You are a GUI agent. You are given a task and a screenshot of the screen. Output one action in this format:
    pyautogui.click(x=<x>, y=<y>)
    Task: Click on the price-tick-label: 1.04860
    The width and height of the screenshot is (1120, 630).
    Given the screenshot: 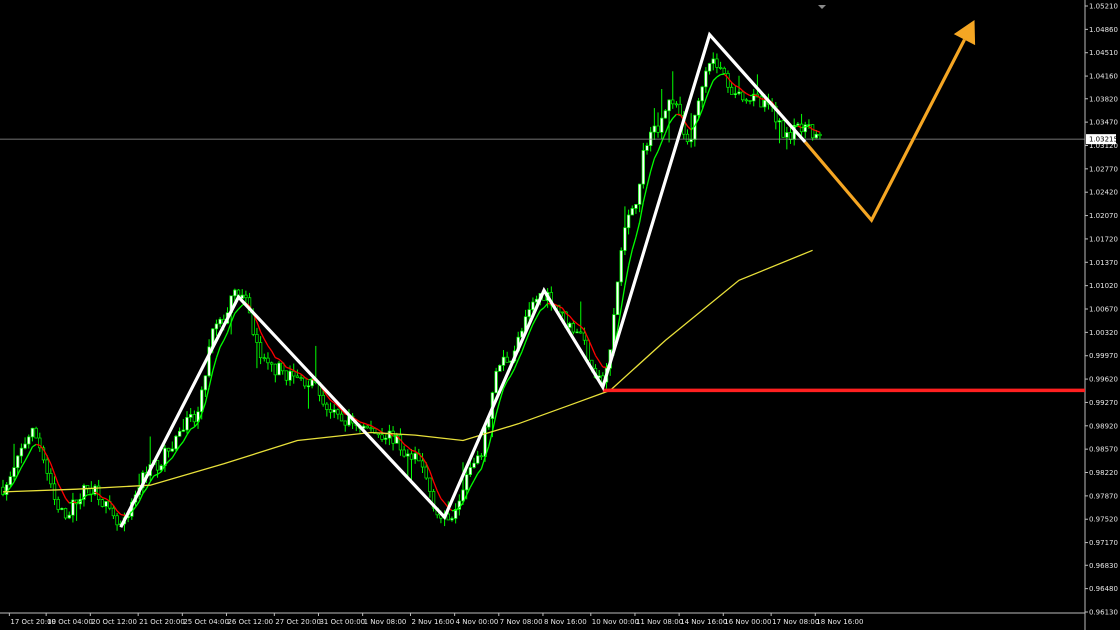 What is the action you would take?
    pyautogui.click(x=1103, y=30)
    